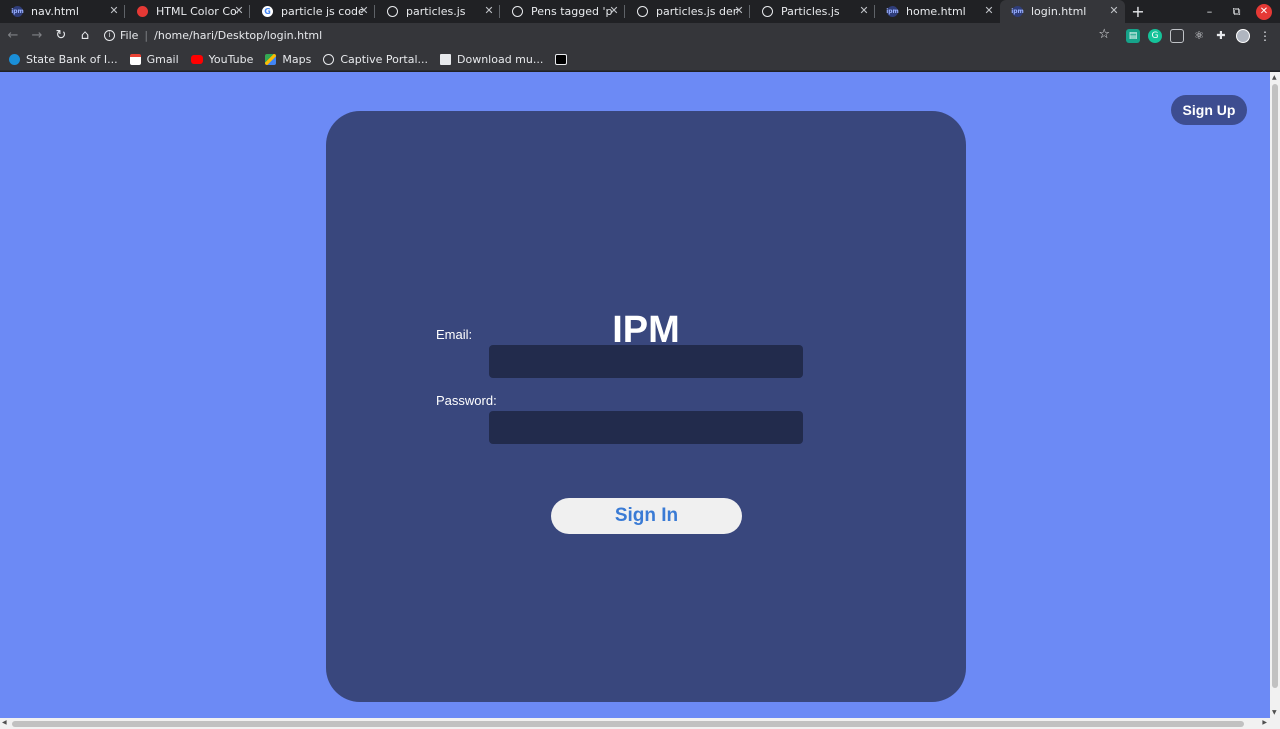 This screenshot has height=729, width=1280. Describe the element at coordinates (628, 724) in the screenshot. I see `horizontal-scroll-thumb` at that location.